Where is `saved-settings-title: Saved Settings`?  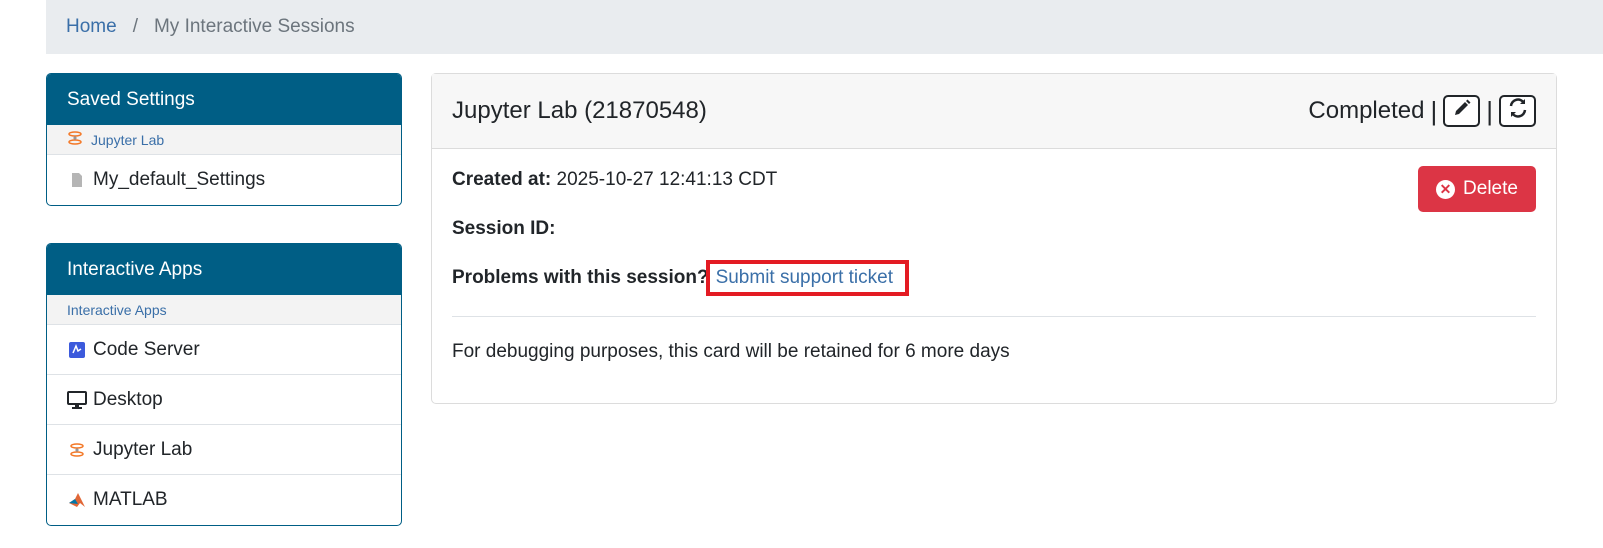 saved-settings-title: Saved Settings is located at coordinates (224, 99).